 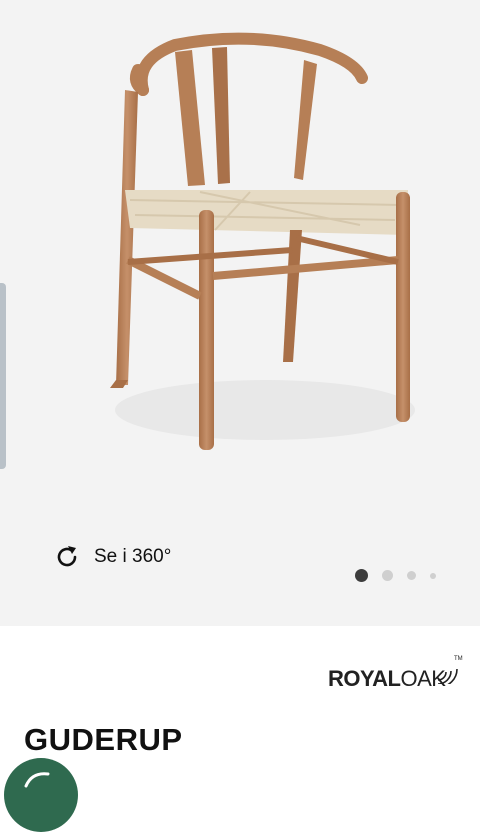 I want to click on carousel-dot-active, so click(x=361, y=575).